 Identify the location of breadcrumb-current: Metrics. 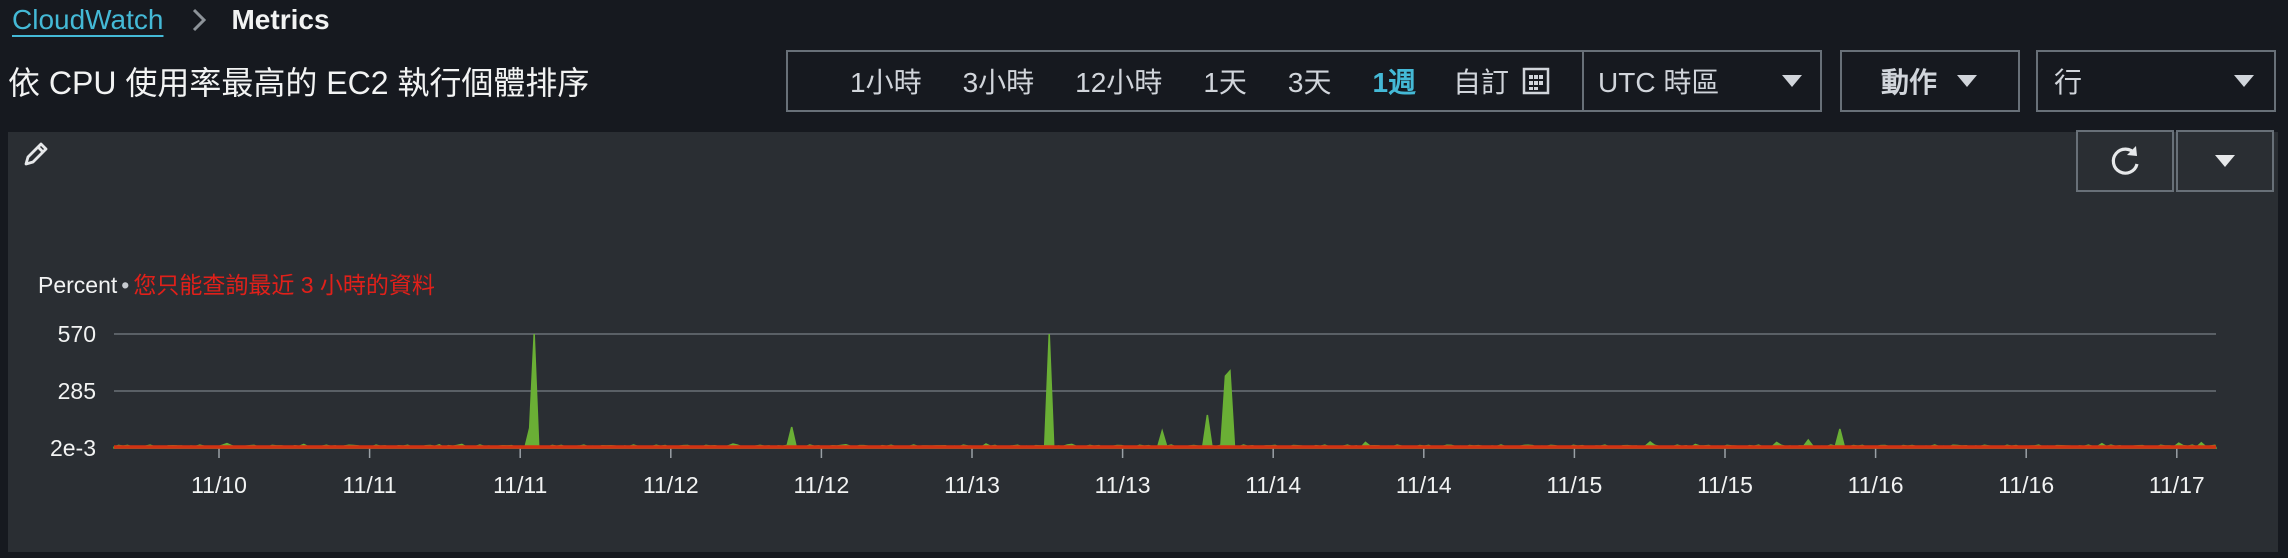
(280, 19).